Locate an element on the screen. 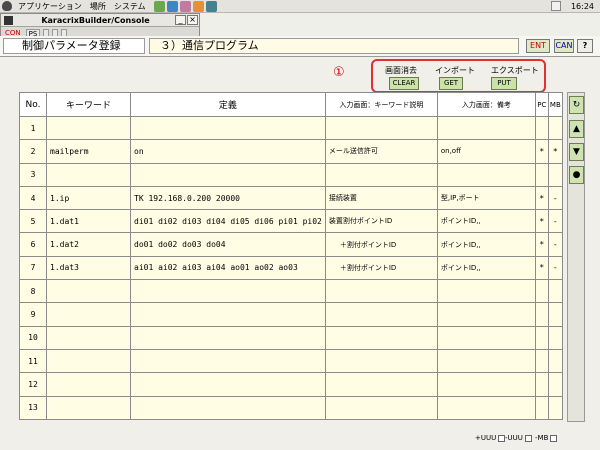 This screenshot has height=450, width=600. ent-button: ENT is located at coordinates (538, 46).